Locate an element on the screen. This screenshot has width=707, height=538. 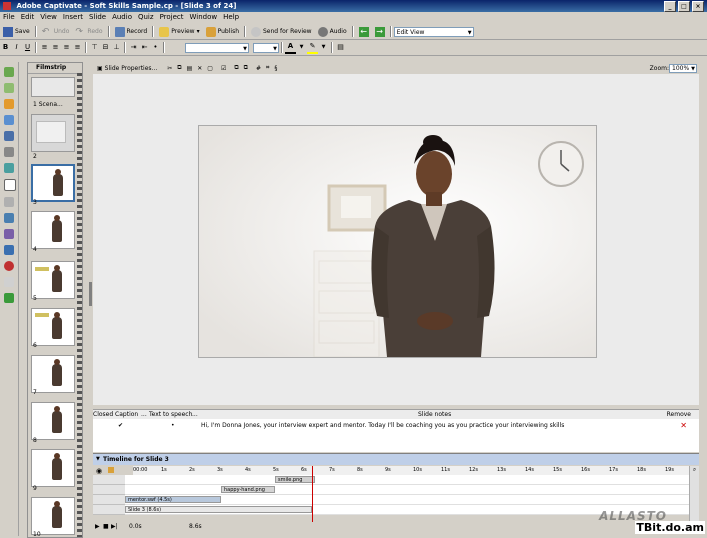
publish-button: Publish is located at coordinates (222, 31).